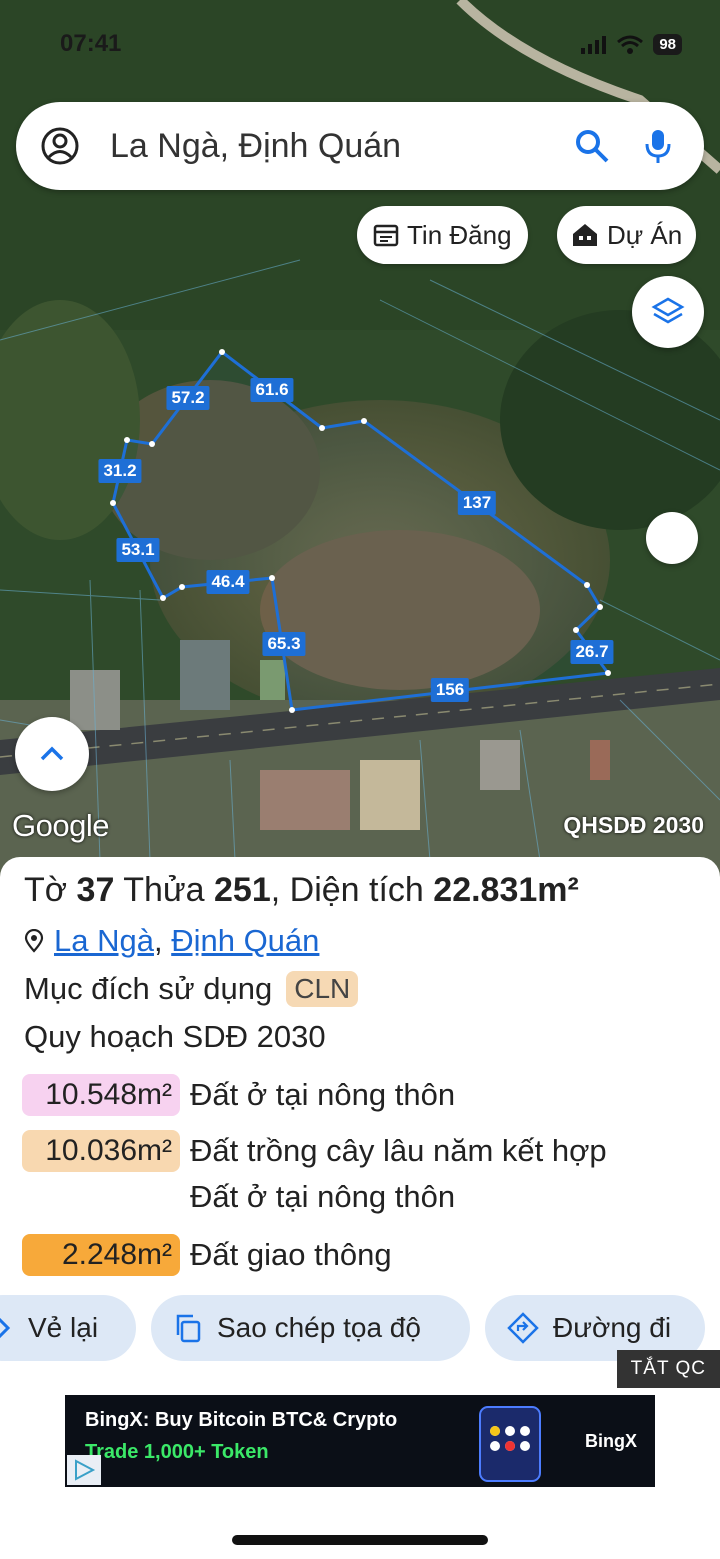 The image size is (720, 1559). Describe the element at coordinates (148, 988) in the screenshot. I see `purpose-label: Mục đích sử dụng` at that location.